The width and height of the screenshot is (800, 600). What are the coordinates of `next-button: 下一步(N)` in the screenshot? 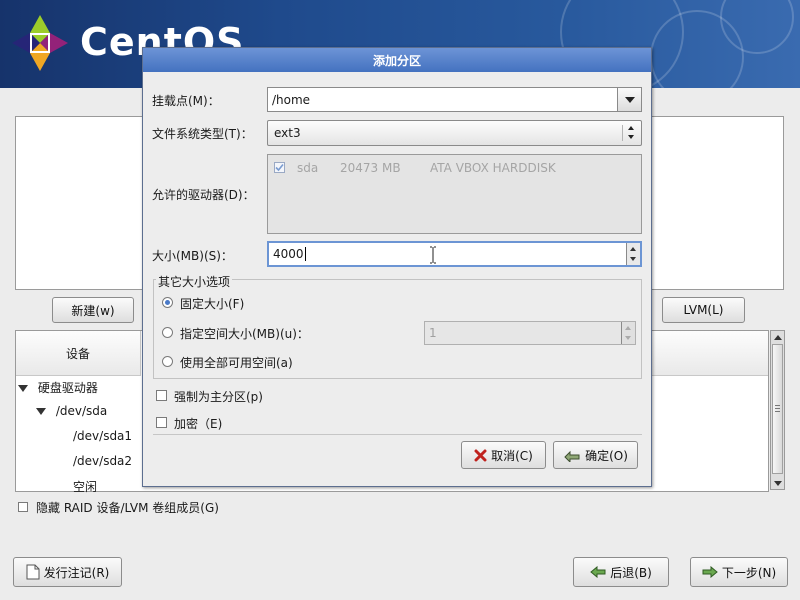 It's located at (739, 572).